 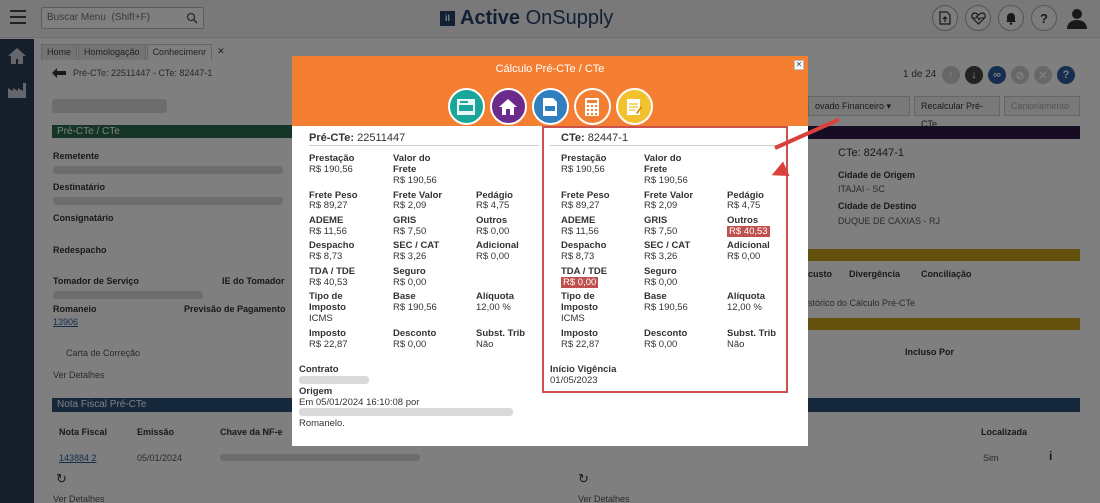 I want to click on cte-subst-trib-label: Subst. Trib, so click(x=752, y=333).